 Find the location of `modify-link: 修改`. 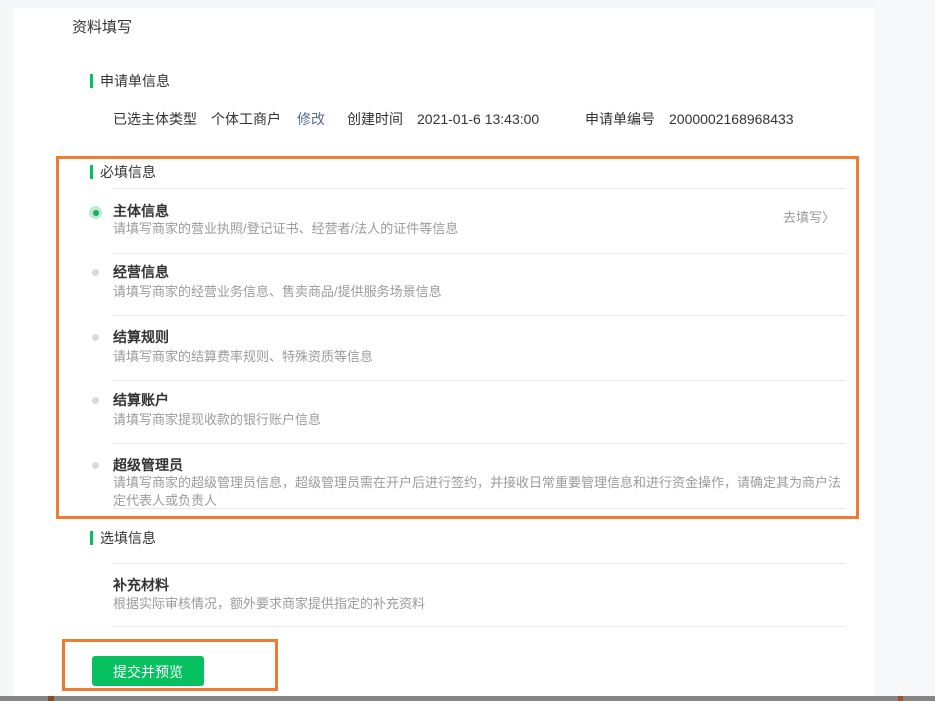

modify-link: 修改 is located at coordinates (311, 119).